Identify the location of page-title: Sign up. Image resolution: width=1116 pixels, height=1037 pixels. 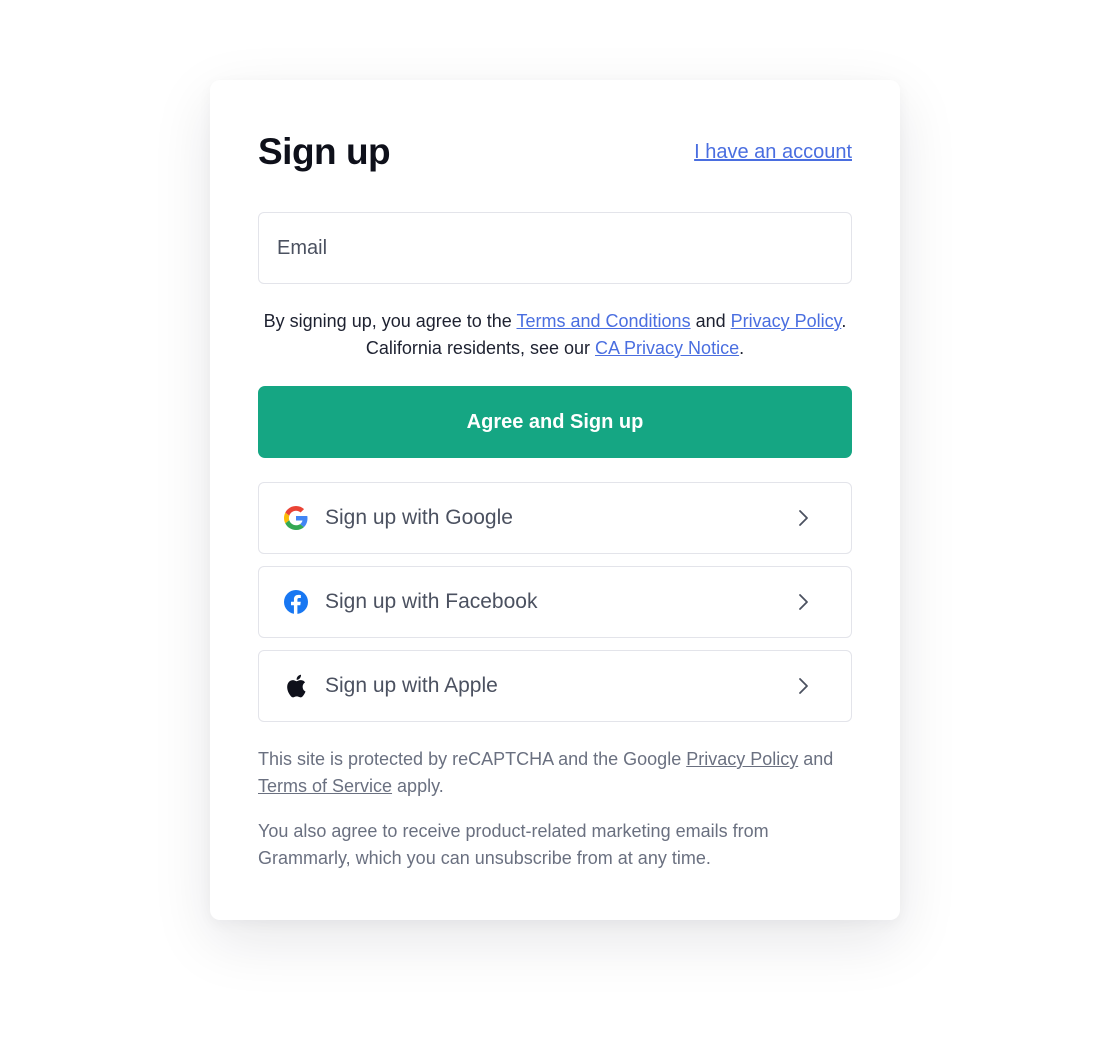
(324, 151).